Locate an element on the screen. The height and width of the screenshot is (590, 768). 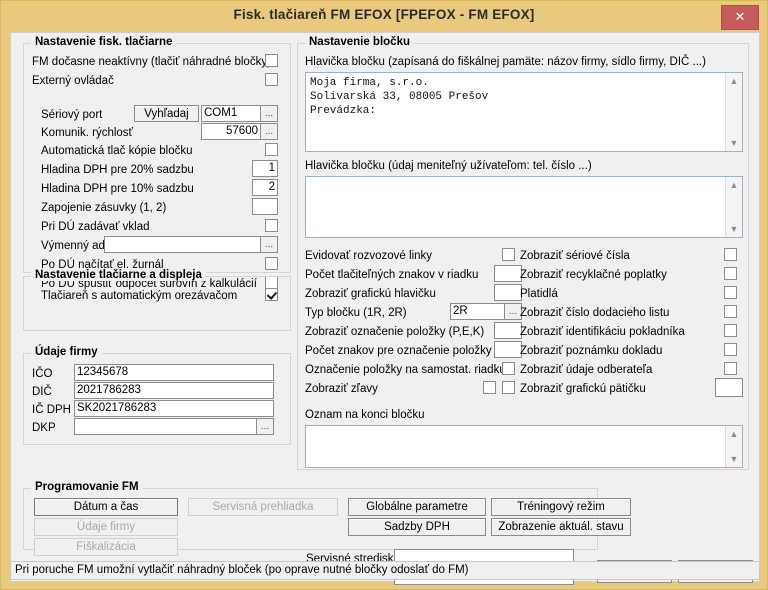
label-opt-l-6: Označenie položky na samostat. riadku is located at coordinates (405, 370).